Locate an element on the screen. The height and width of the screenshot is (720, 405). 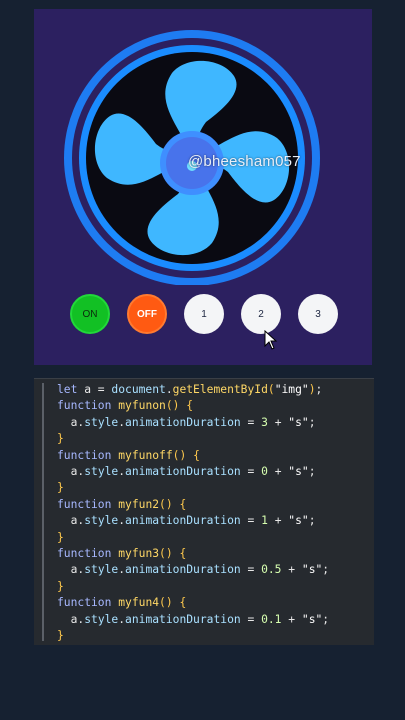
off-button: OFF is located at coordinates (147, 314).